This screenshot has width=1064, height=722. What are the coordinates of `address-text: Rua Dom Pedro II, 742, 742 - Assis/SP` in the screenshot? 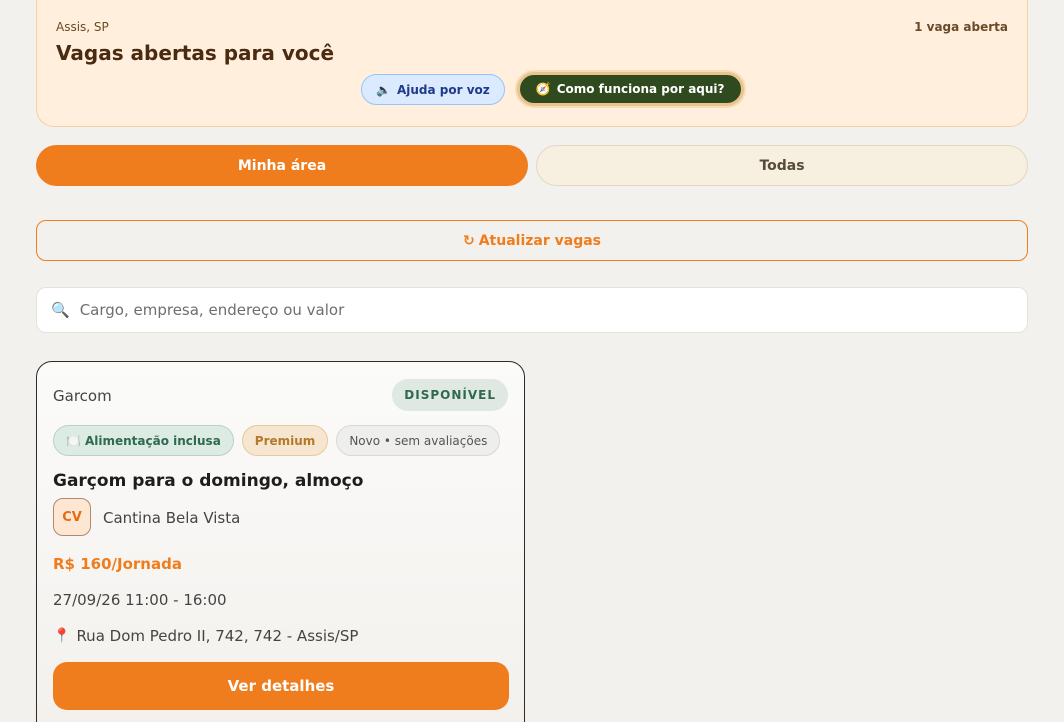 It's located at (217, 636).